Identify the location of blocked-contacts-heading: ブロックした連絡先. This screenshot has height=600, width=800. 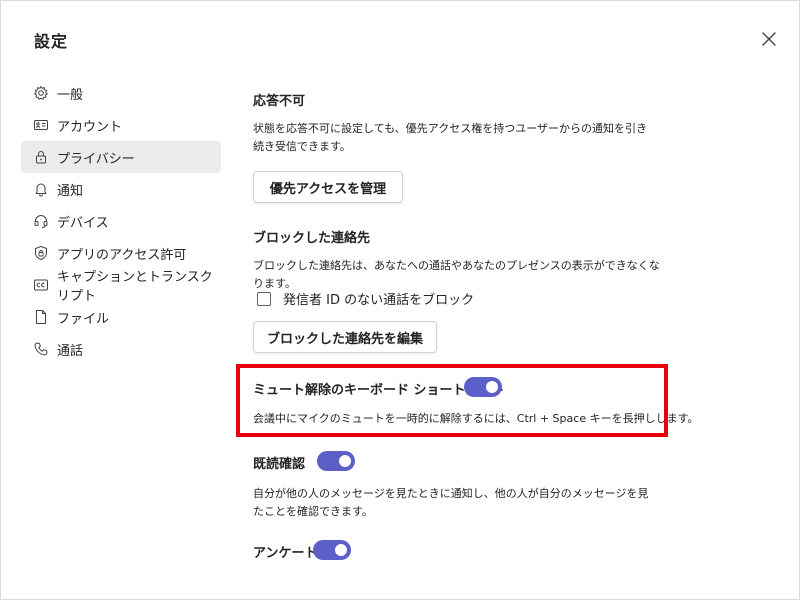
(312, 238).